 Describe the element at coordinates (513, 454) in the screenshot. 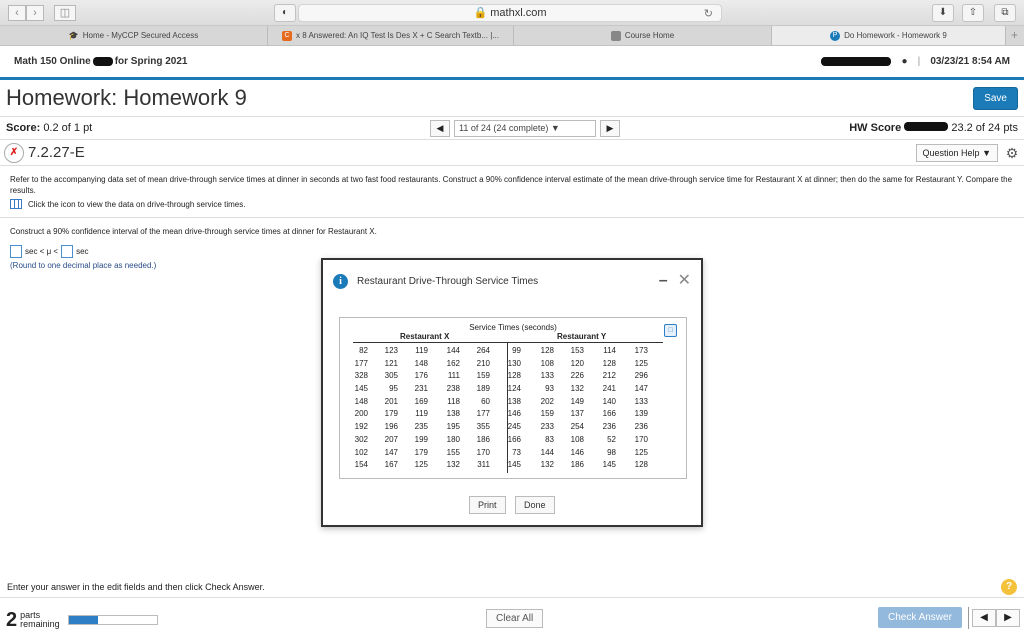

I see `table-row: 102 147 179 155 170 73 144 146 98 125` at that location.